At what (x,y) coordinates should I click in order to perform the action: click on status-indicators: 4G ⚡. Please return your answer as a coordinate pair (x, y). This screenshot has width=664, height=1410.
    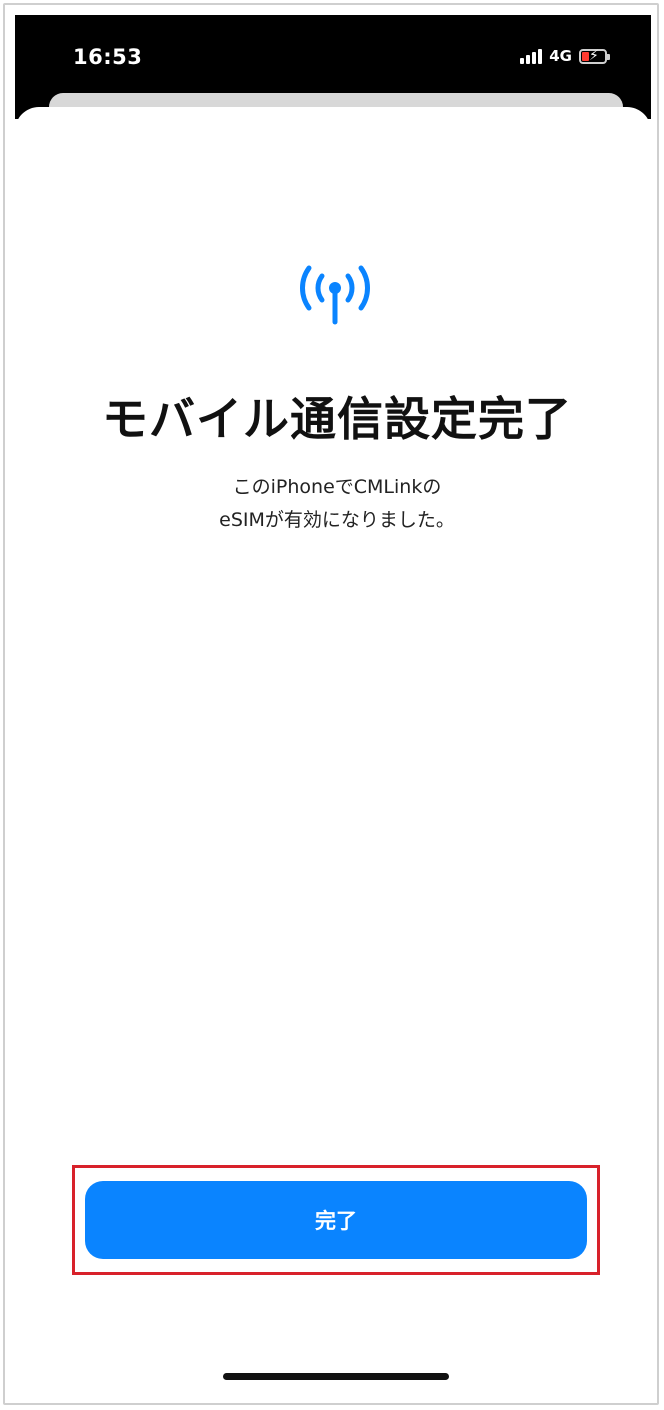
    Looking at the image, I should click on (565, 56).